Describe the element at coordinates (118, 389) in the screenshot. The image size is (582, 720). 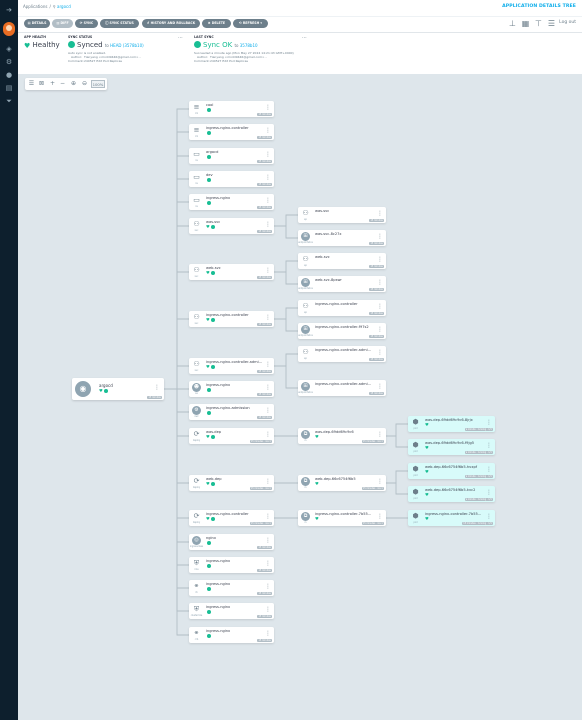
I see `root-application-node: ◉ argocd ♥ ⋮ 15 minutes` at that location.